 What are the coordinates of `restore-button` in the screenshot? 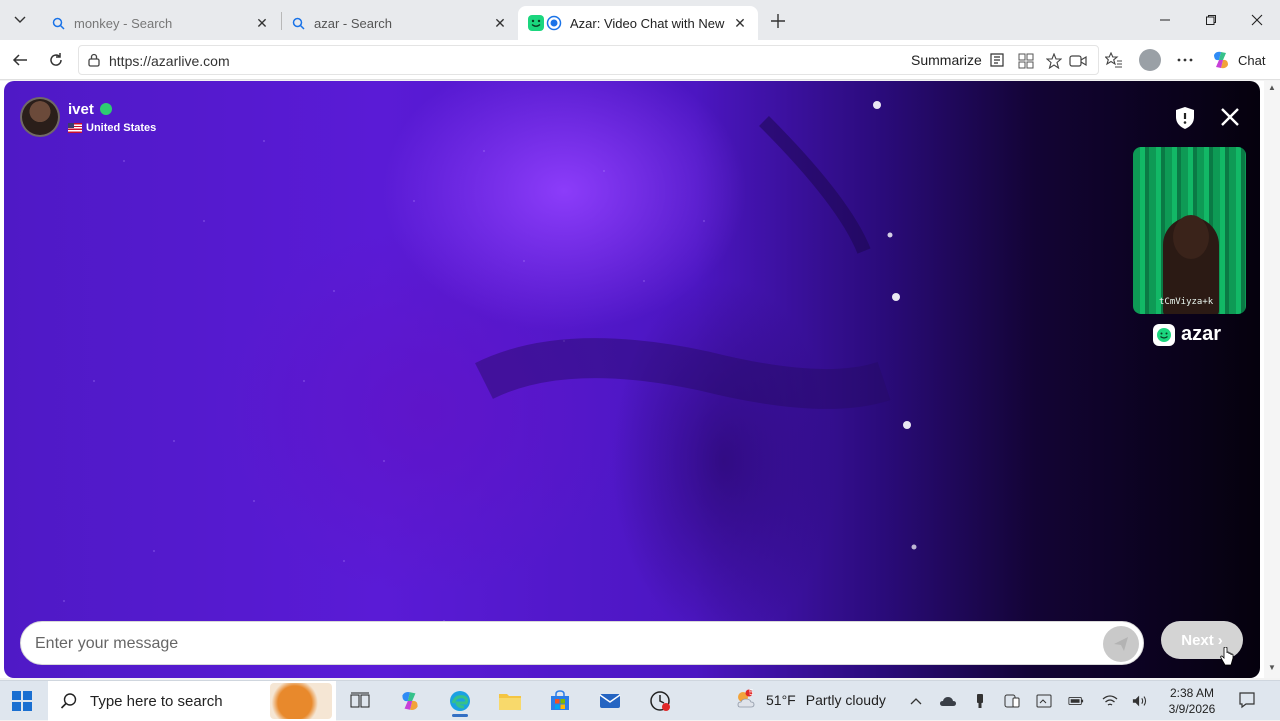 It's located at (1211, 20).